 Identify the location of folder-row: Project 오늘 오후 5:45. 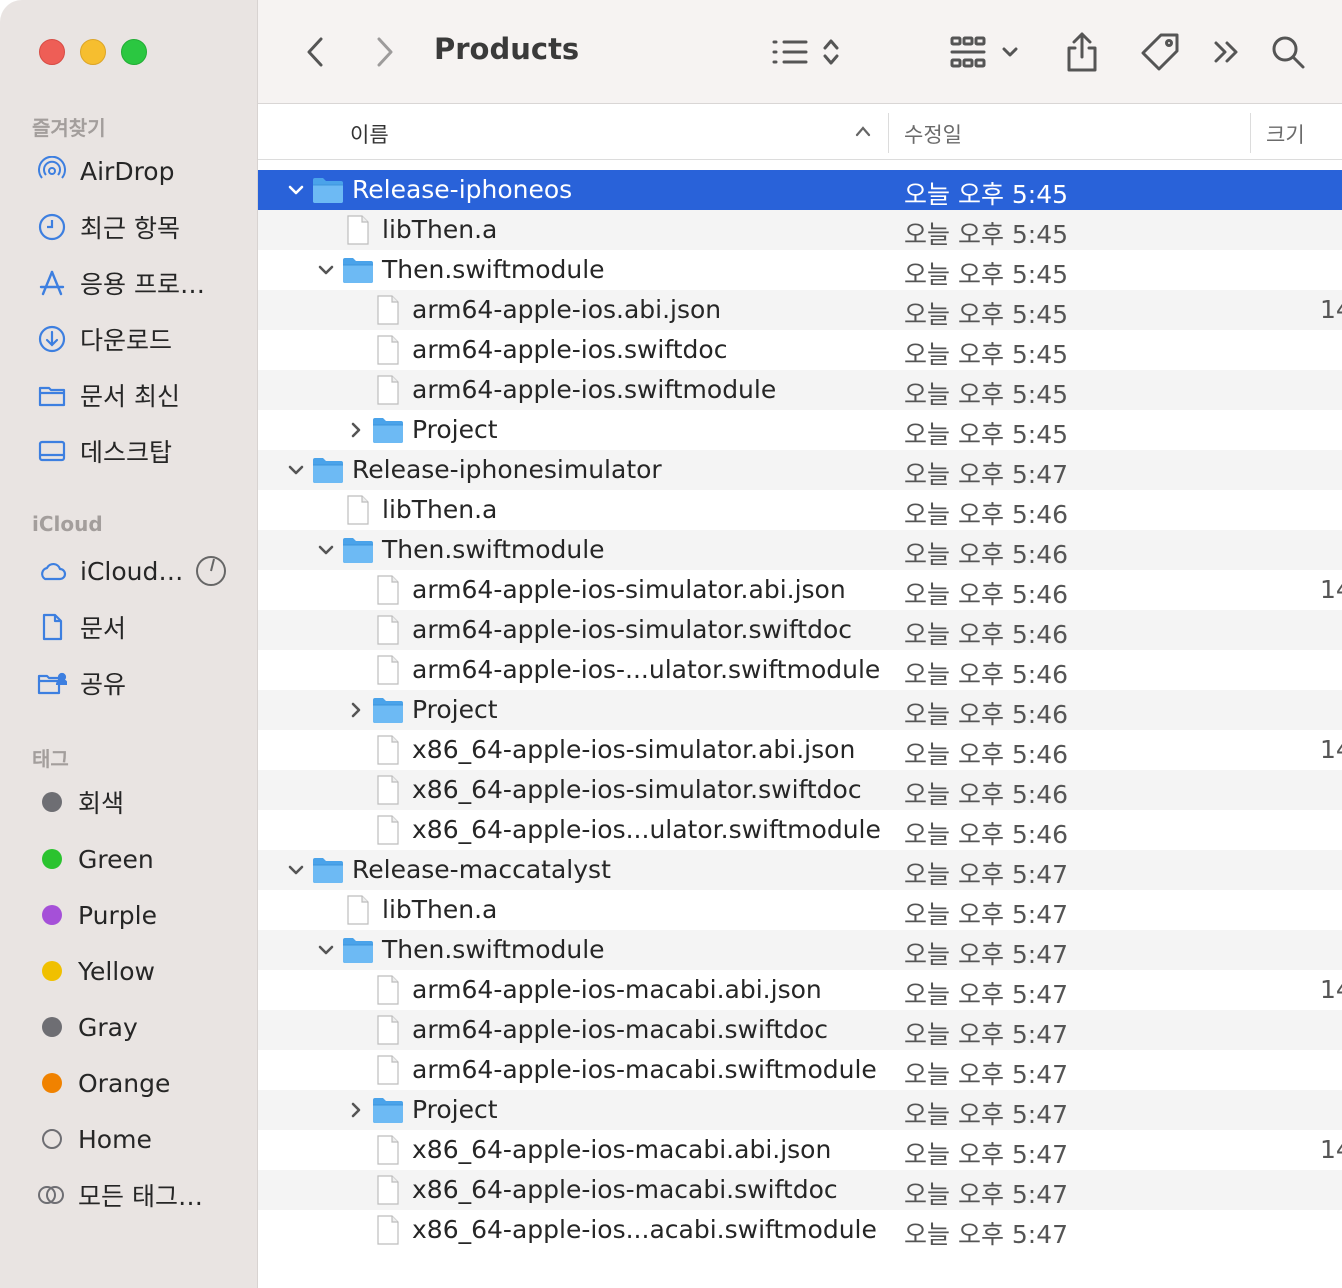
(800, 430).